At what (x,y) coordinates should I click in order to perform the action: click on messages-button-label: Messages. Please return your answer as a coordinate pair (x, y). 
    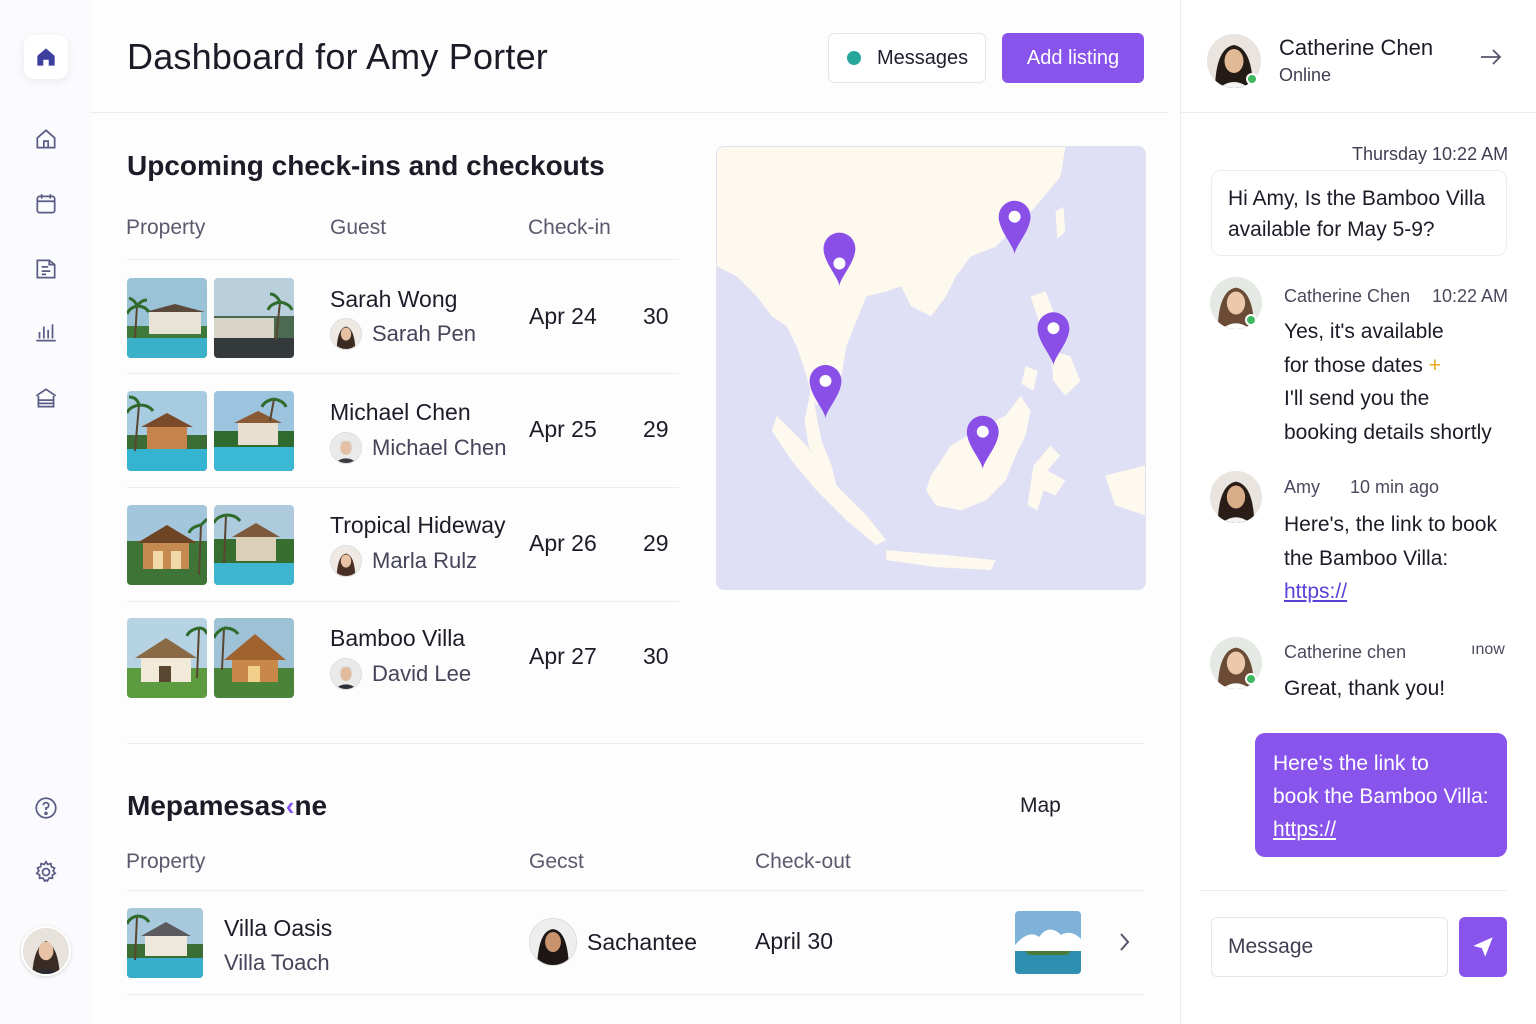
    Looking at the image, I should click on (923, 57).